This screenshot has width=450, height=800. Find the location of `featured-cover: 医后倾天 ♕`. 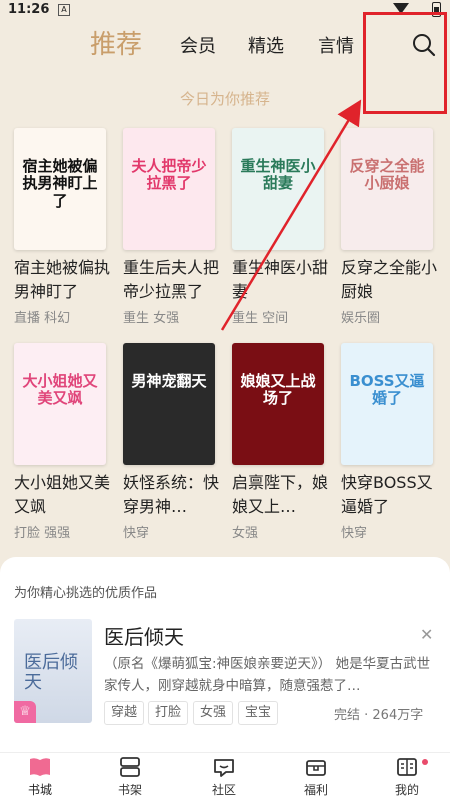

featured-cover: 医后倾天 ♕ is located at coordinates (53, 671).